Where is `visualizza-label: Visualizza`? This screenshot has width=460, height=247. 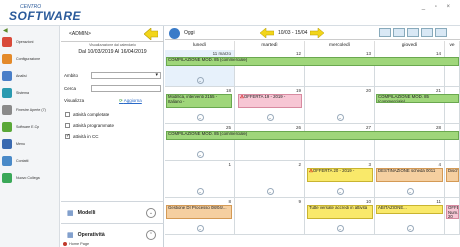 visualizza-label: Visualizza is located at coordinates (74, 100).